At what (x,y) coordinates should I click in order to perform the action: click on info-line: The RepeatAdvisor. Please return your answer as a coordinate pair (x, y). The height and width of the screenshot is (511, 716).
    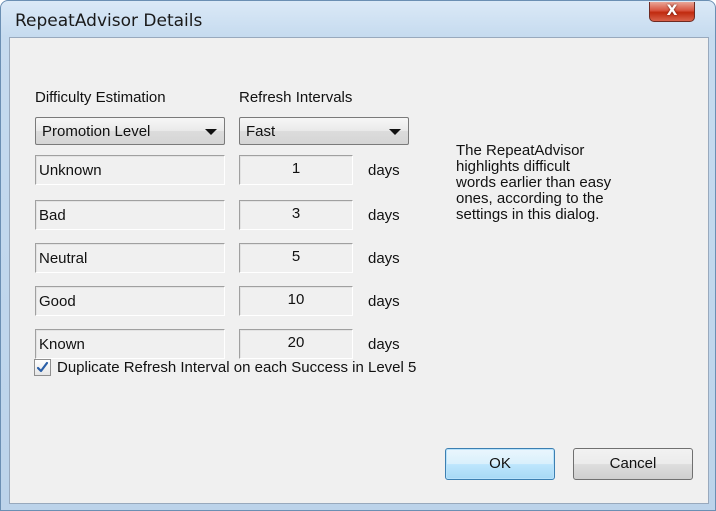
    Looking at the image, I should click on (520, 150).